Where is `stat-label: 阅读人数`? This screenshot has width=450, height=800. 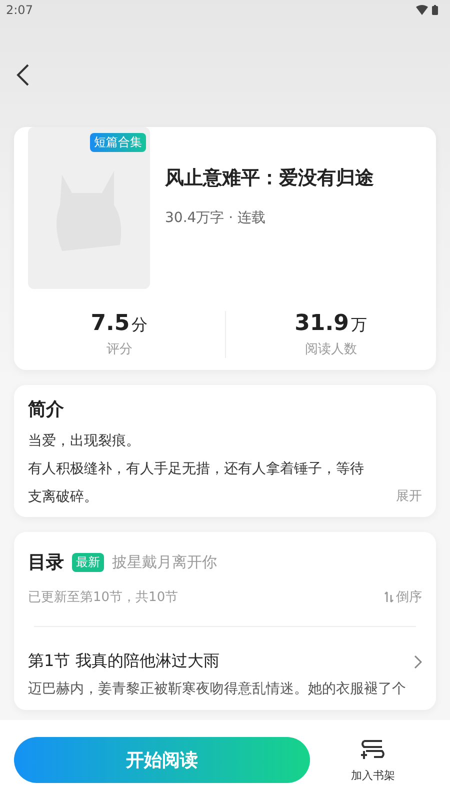 stat-label: 阅读人数 is located at coordinates (330, 349).